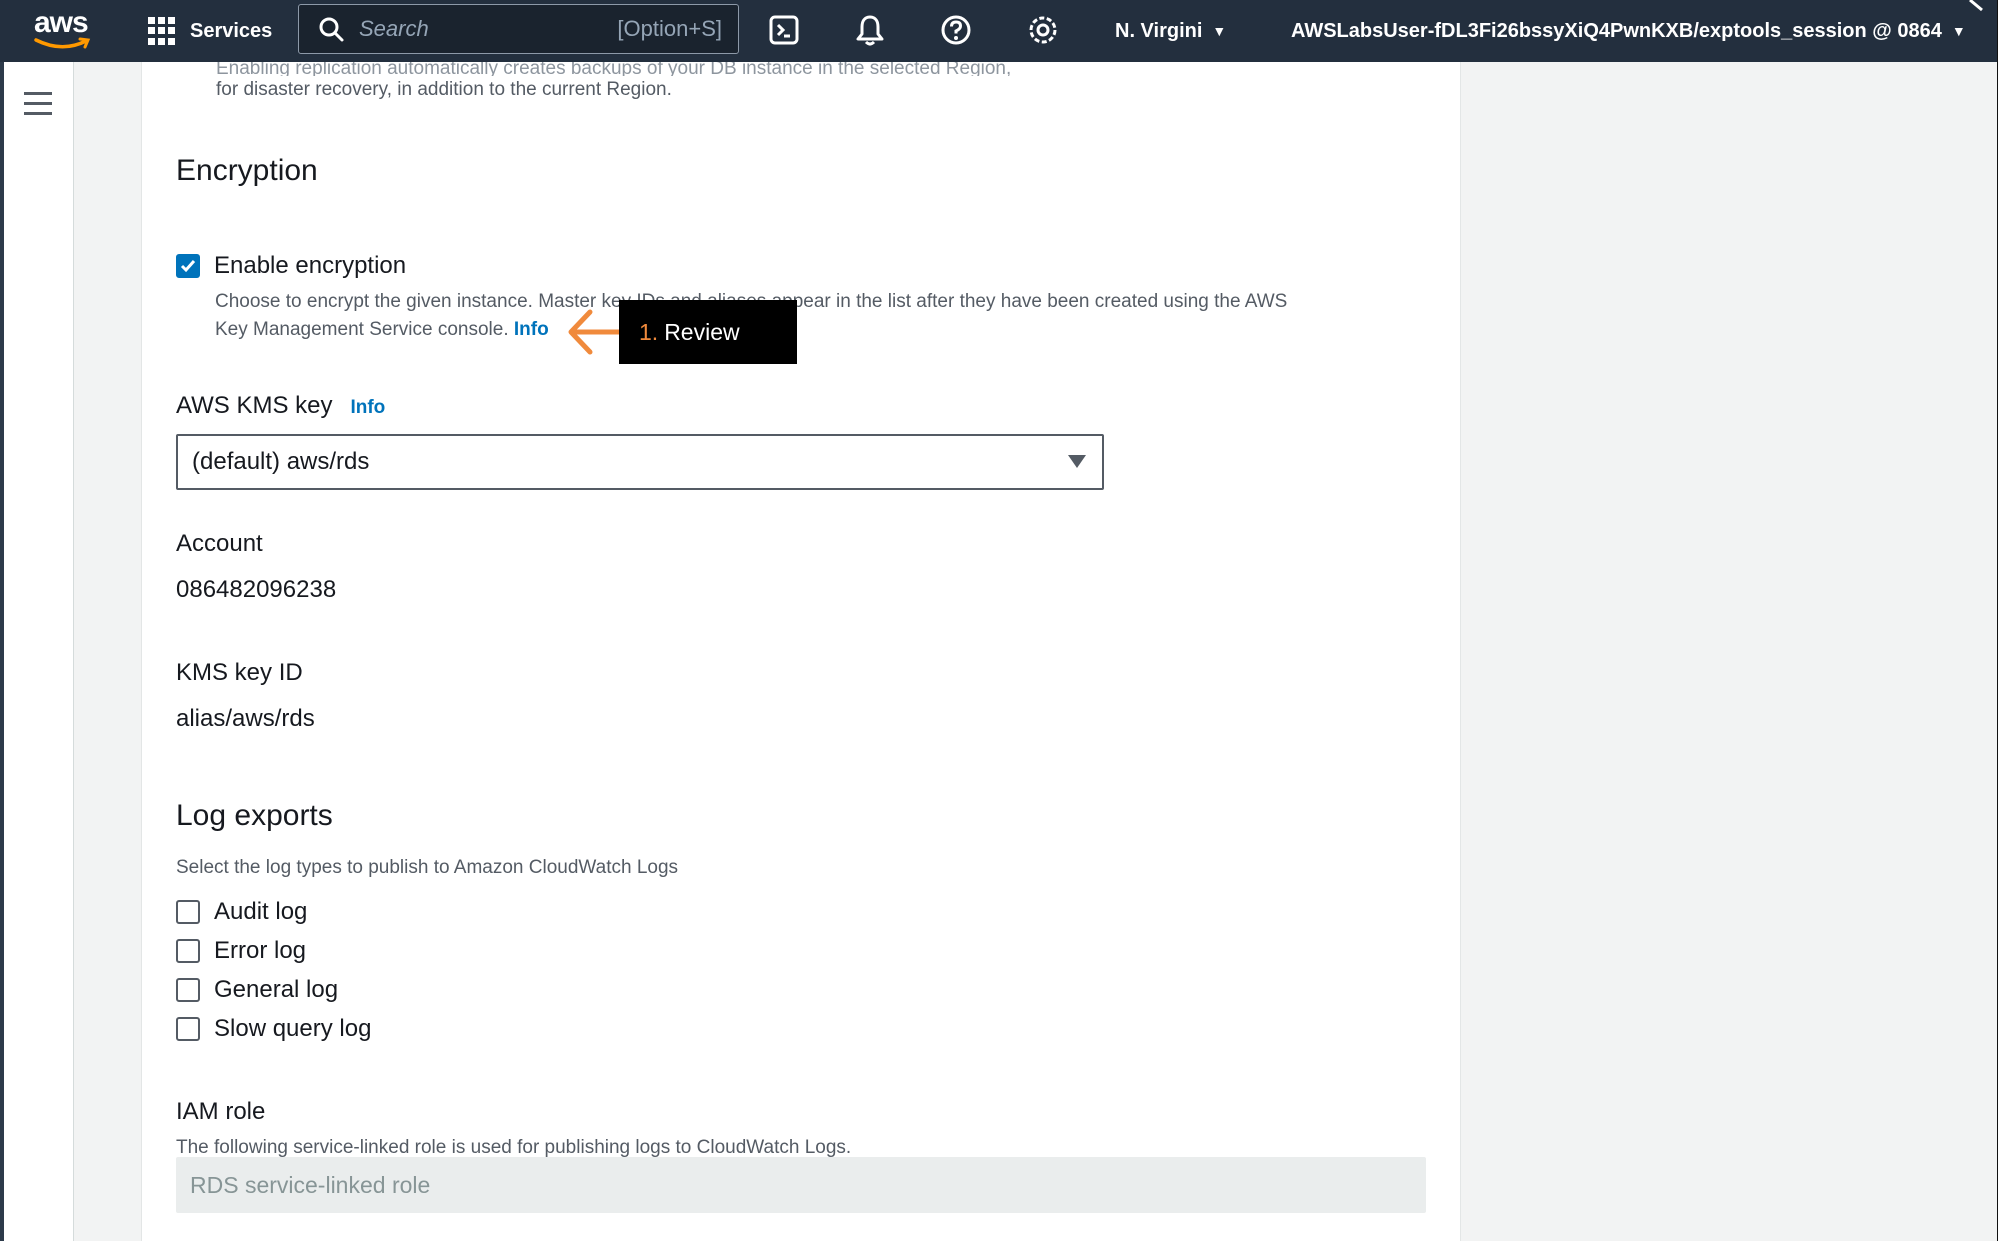 This screenshot has height=1241, width=1998. I want to click on help-icon, so click(956, 30).